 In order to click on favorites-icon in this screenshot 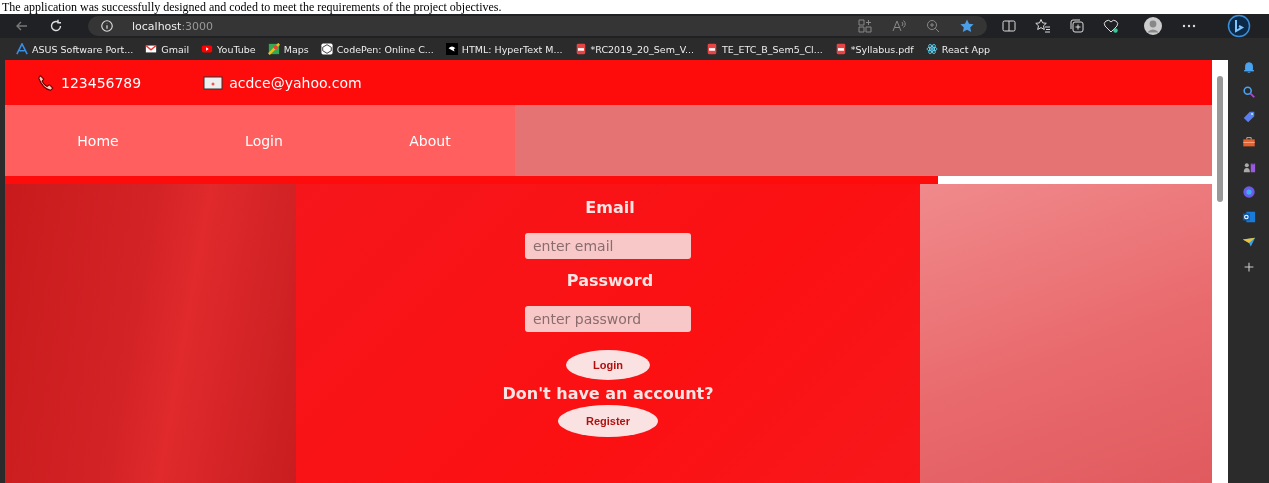, I will do `click(1043, 26)`.